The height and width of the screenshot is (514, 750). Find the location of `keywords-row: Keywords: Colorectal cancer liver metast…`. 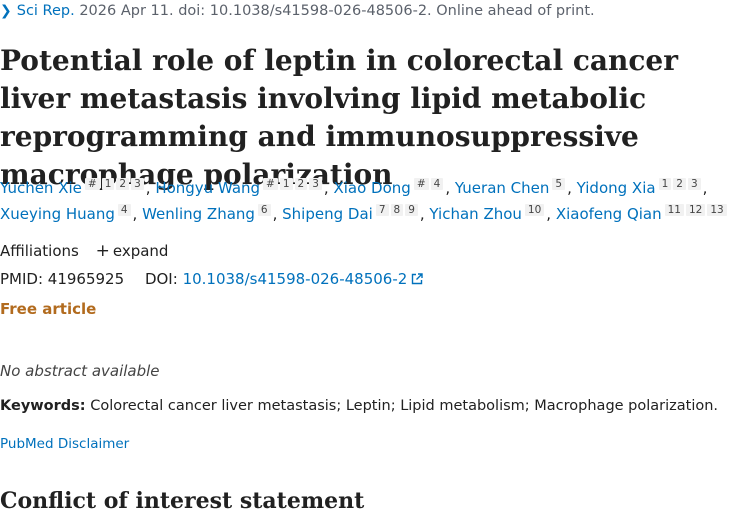

keywords-row: Keywords: Colorectal cancer liver metast… is located at coordinates (359, 406).